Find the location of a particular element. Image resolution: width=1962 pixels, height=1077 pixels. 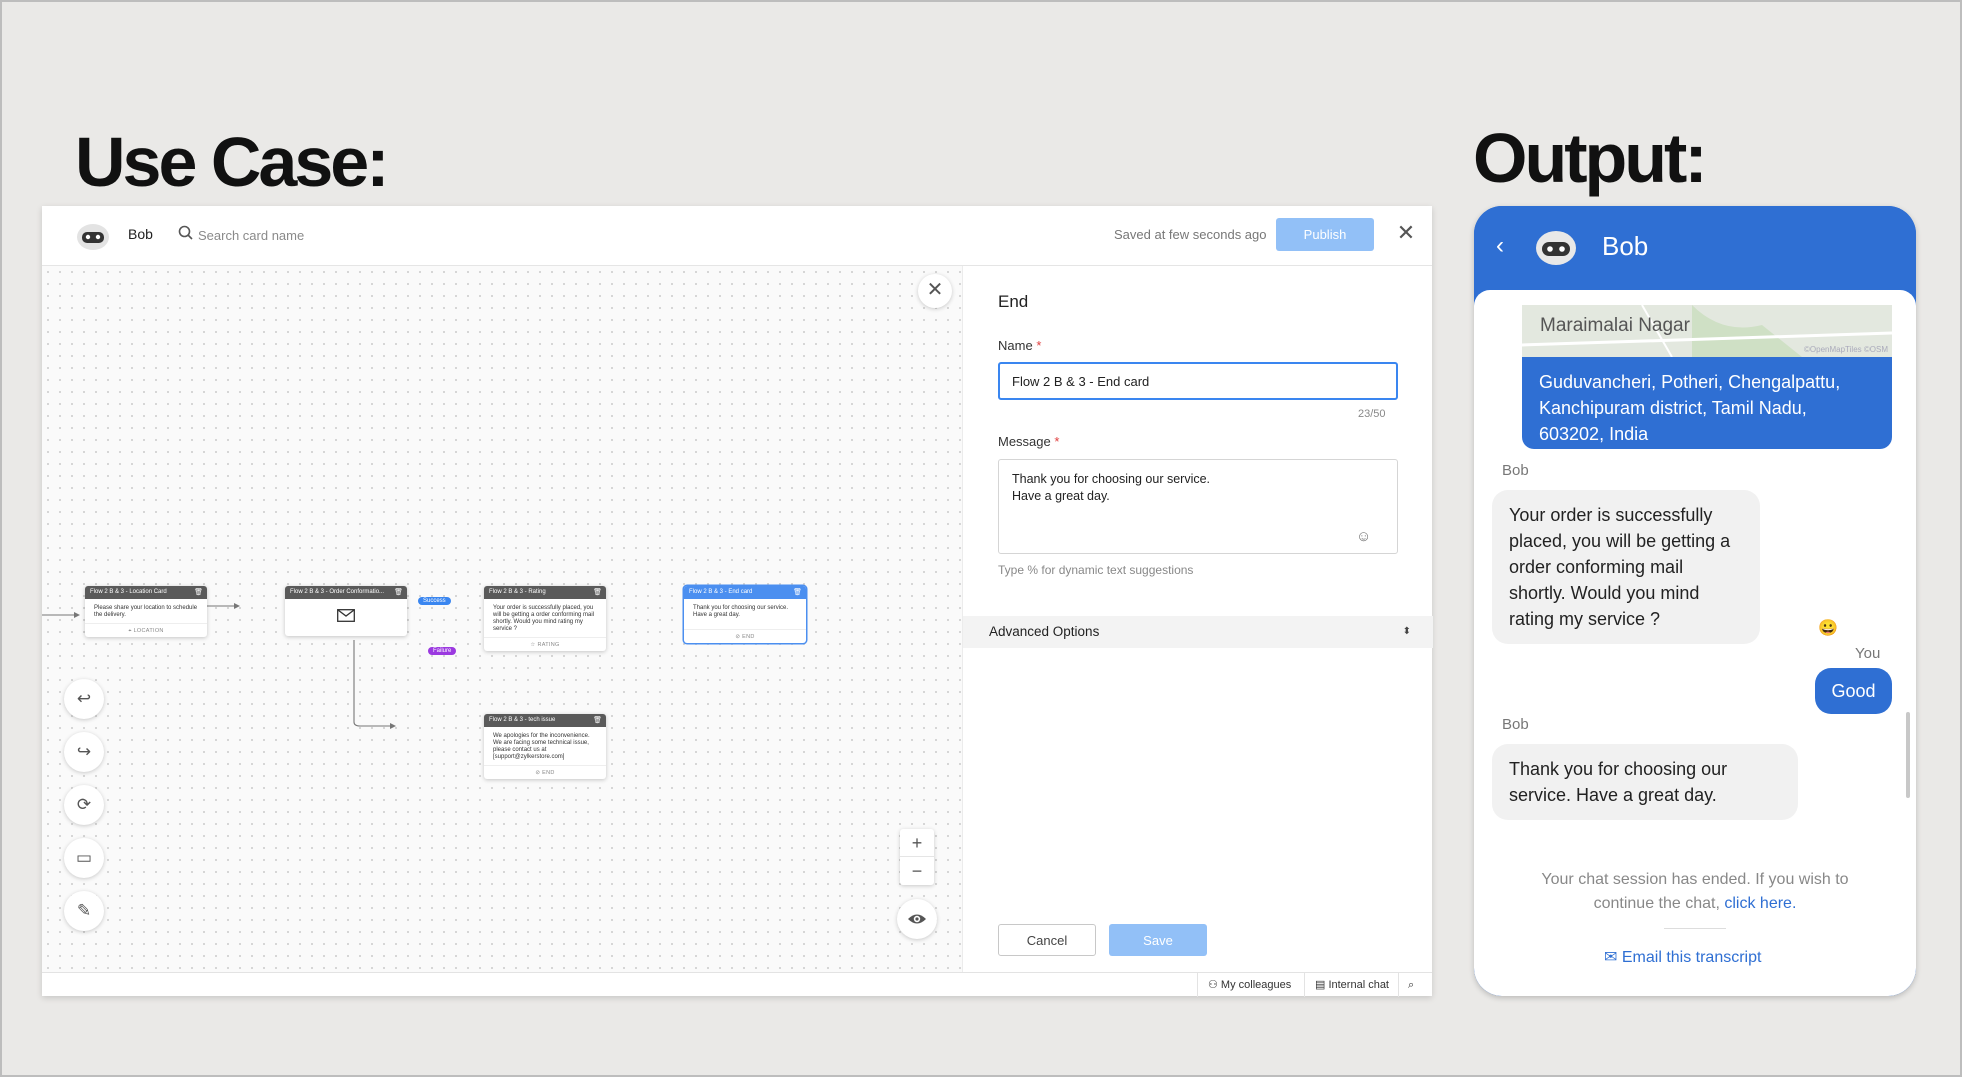

message-line: Thank you for choosing our service. is located at coordinates (1111, 479).